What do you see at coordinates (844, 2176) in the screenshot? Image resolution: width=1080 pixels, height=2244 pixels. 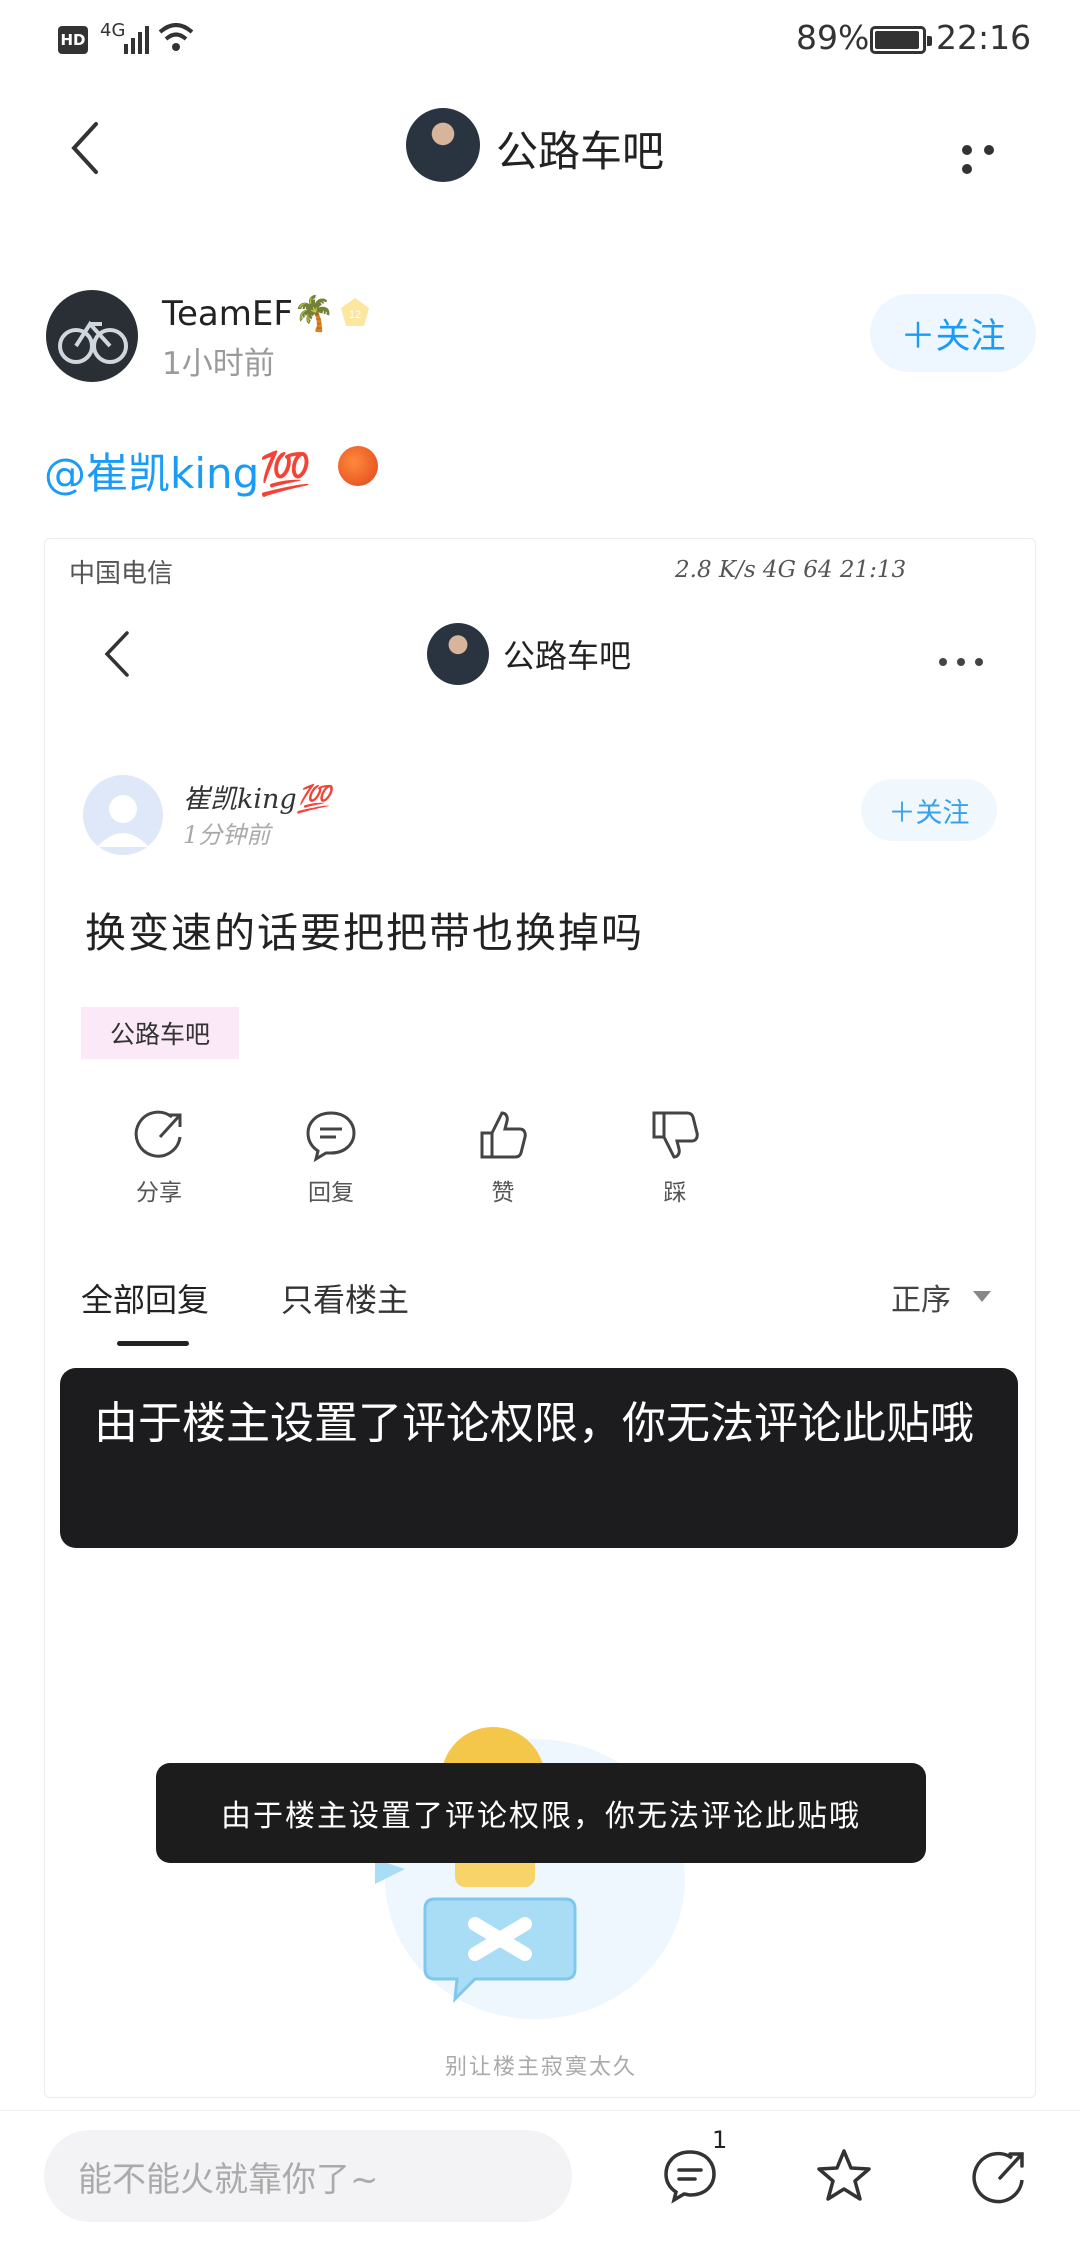 I see `star-icon` at bounding box center [844, 2176].